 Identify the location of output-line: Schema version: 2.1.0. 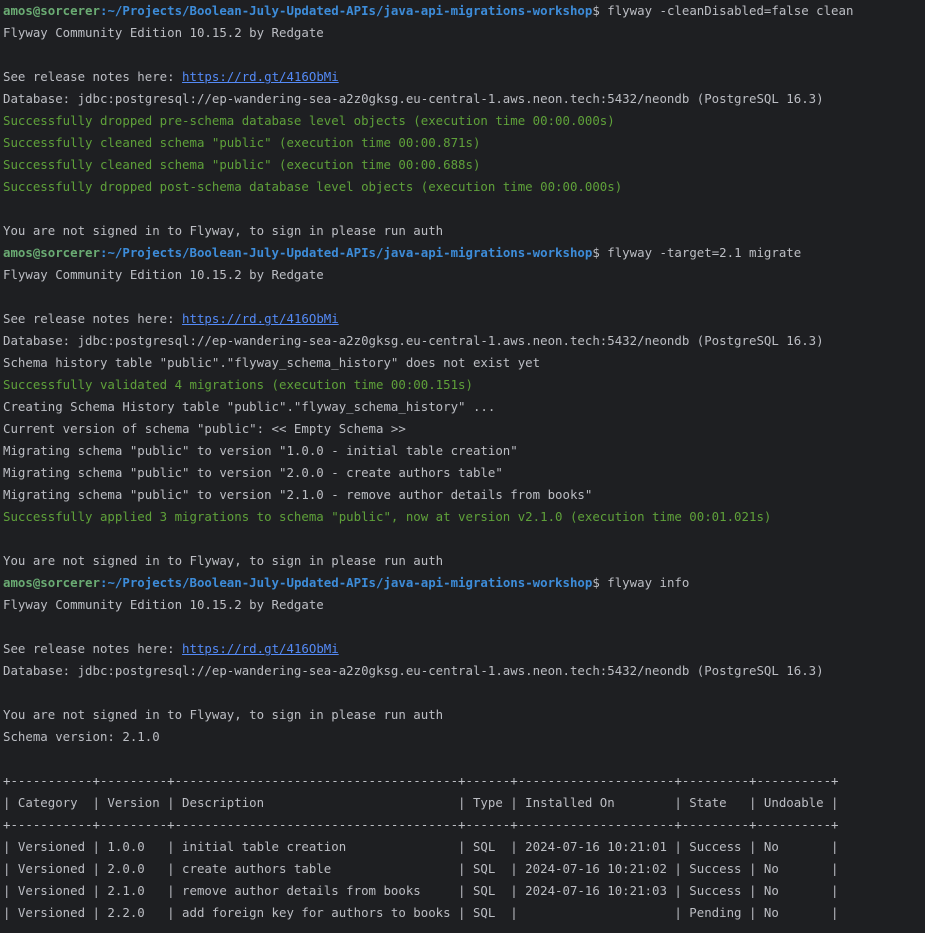
(81, 736).